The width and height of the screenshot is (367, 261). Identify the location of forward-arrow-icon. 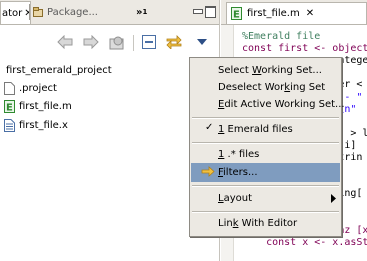
(91, 42).